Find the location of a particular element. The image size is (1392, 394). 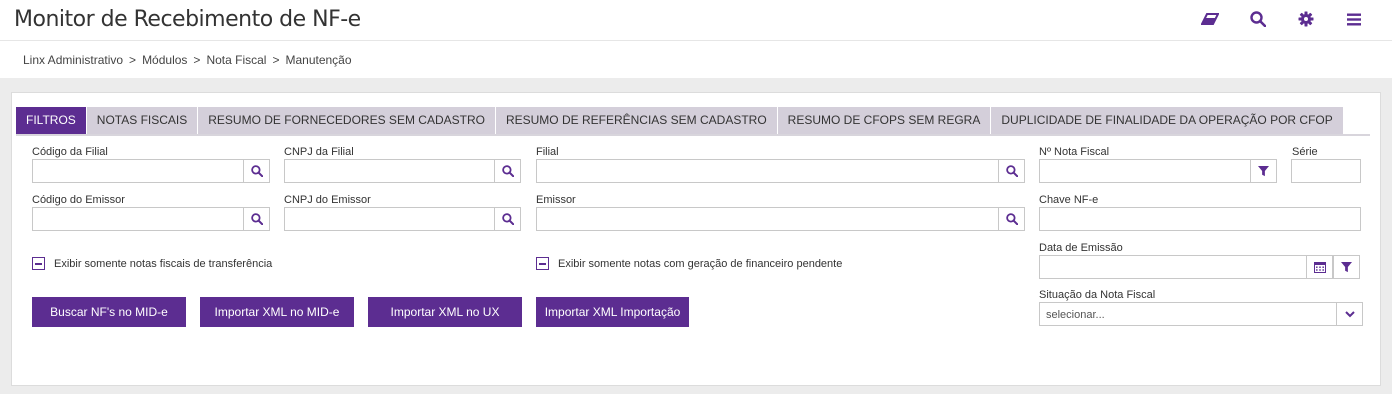

filial-input is located at coordinates (767, 171).